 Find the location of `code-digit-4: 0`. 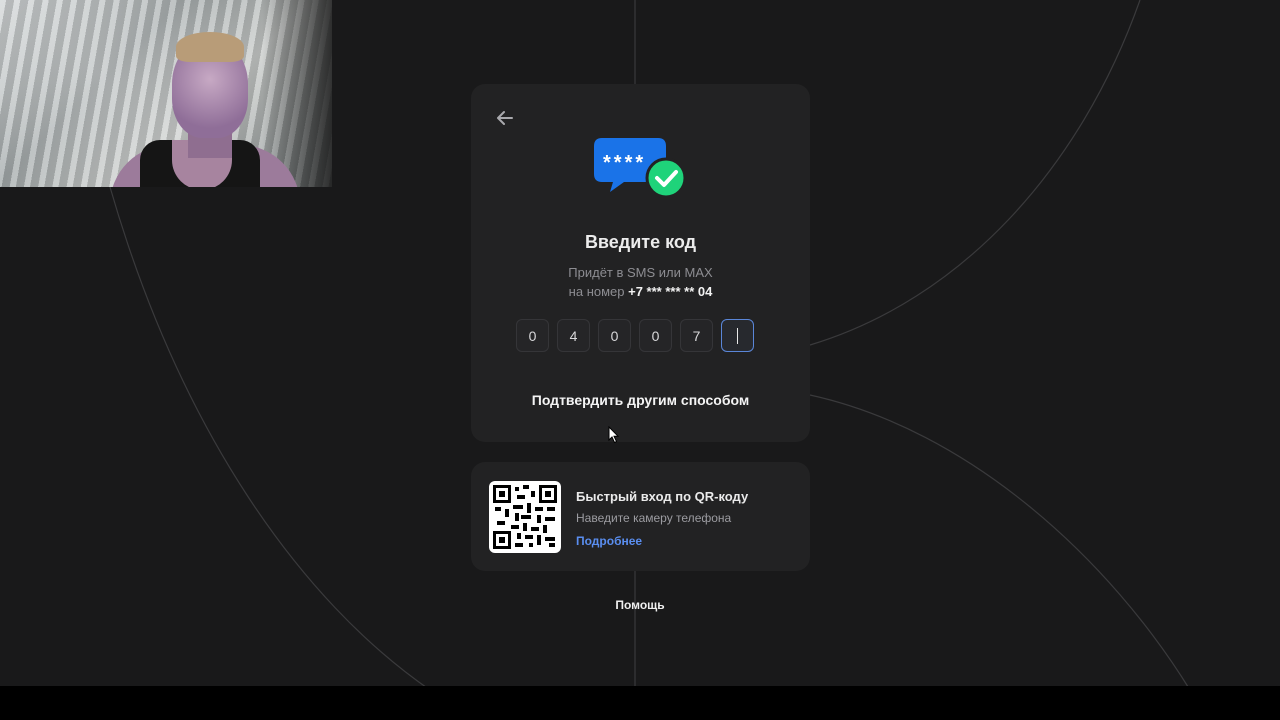

code-digit-4: 0 is located at coordinates (655, 335).